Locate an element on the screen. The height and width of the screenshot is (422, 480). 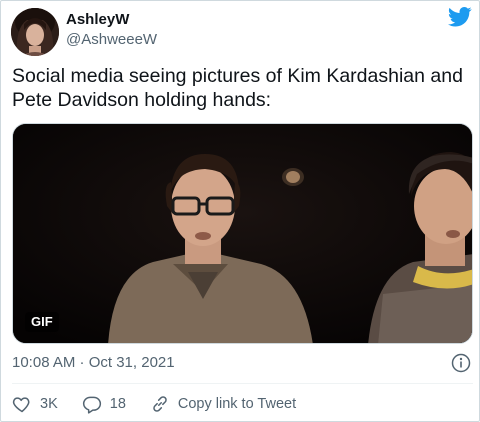
gif-badge: GIF is located at coordinates (42, 322).